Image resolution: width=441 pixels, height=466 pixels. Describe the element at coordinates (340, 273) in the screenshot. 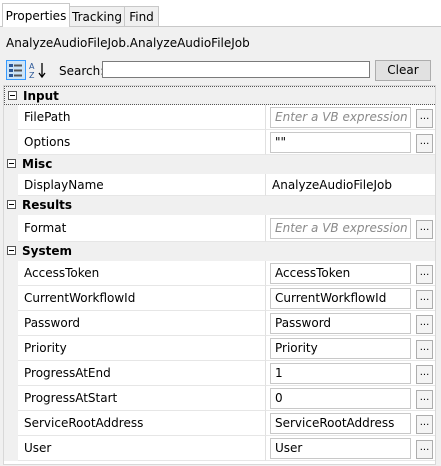

I see `accesstoken-expression-input: AccessToken` at that location.